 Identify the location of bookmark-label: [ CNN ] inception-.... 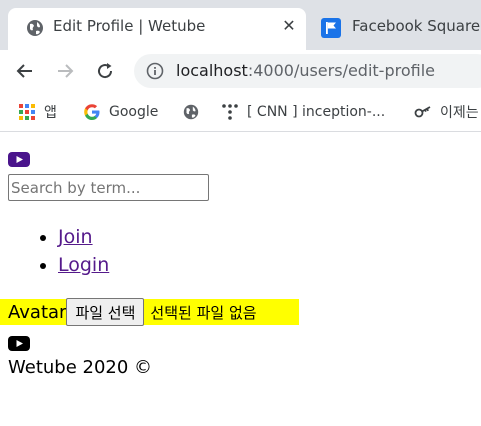
(316, 112).